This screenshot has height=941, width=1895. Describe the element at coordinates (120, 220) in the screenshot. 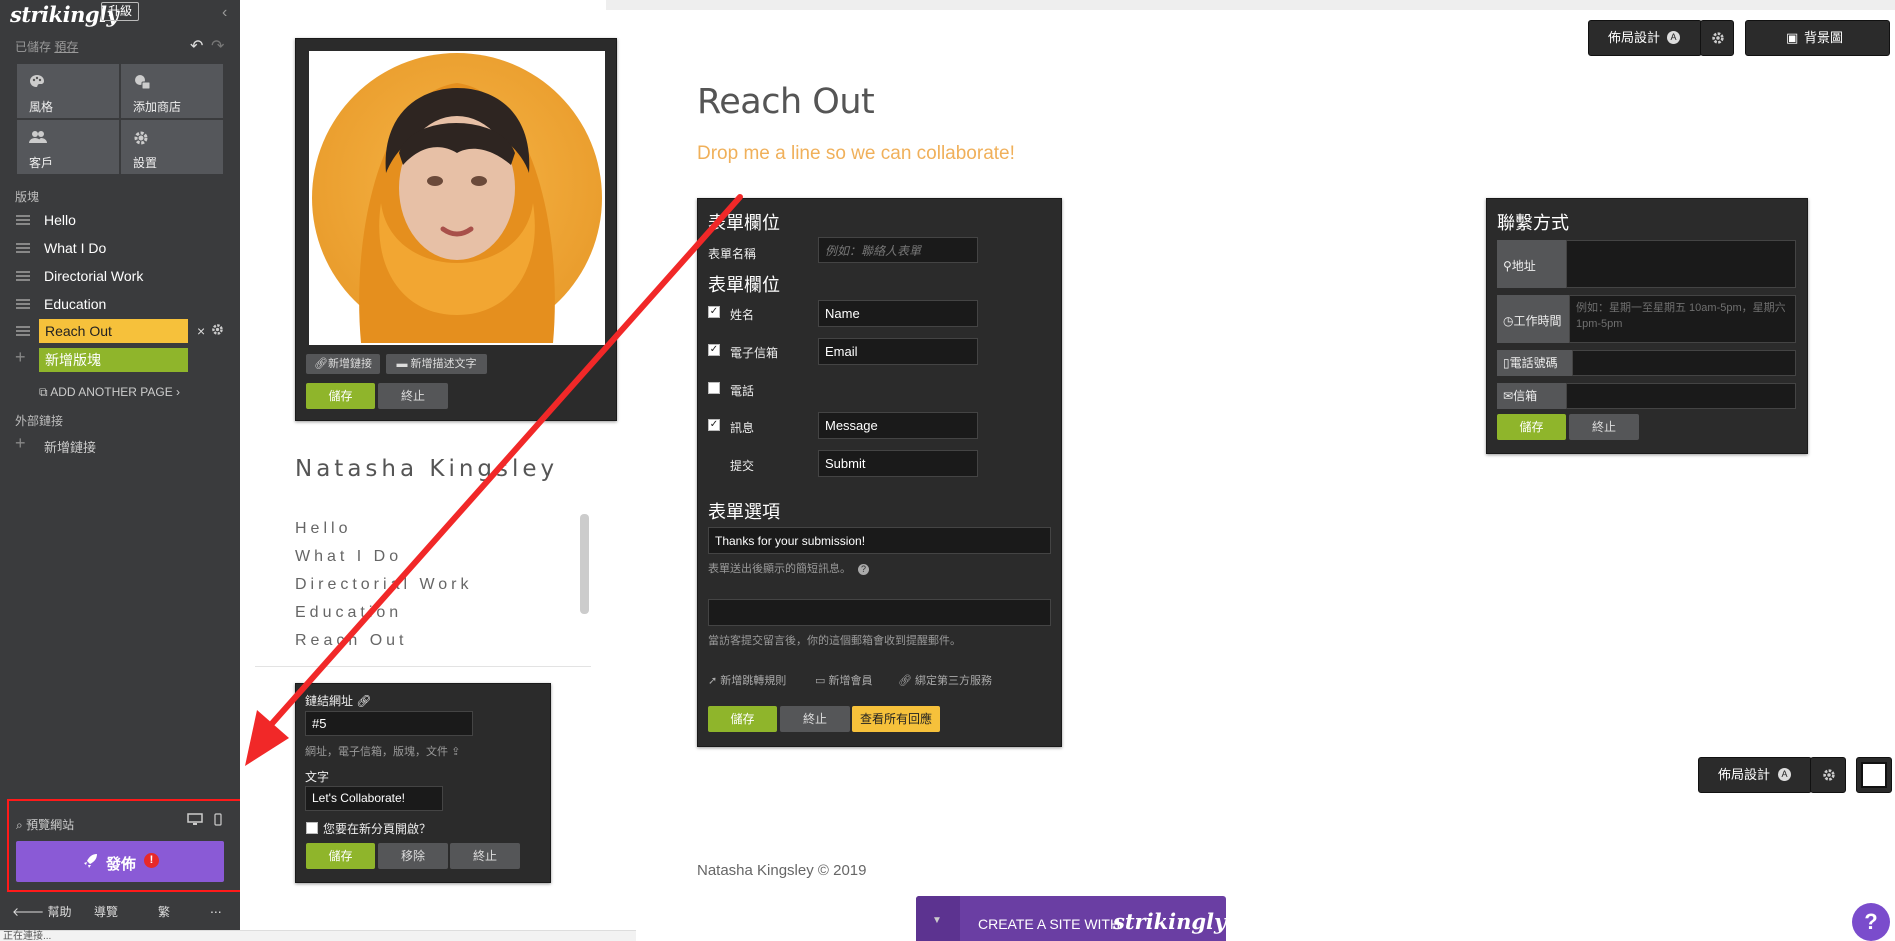

I see `sidebar-item-hello: Hello` at that location.